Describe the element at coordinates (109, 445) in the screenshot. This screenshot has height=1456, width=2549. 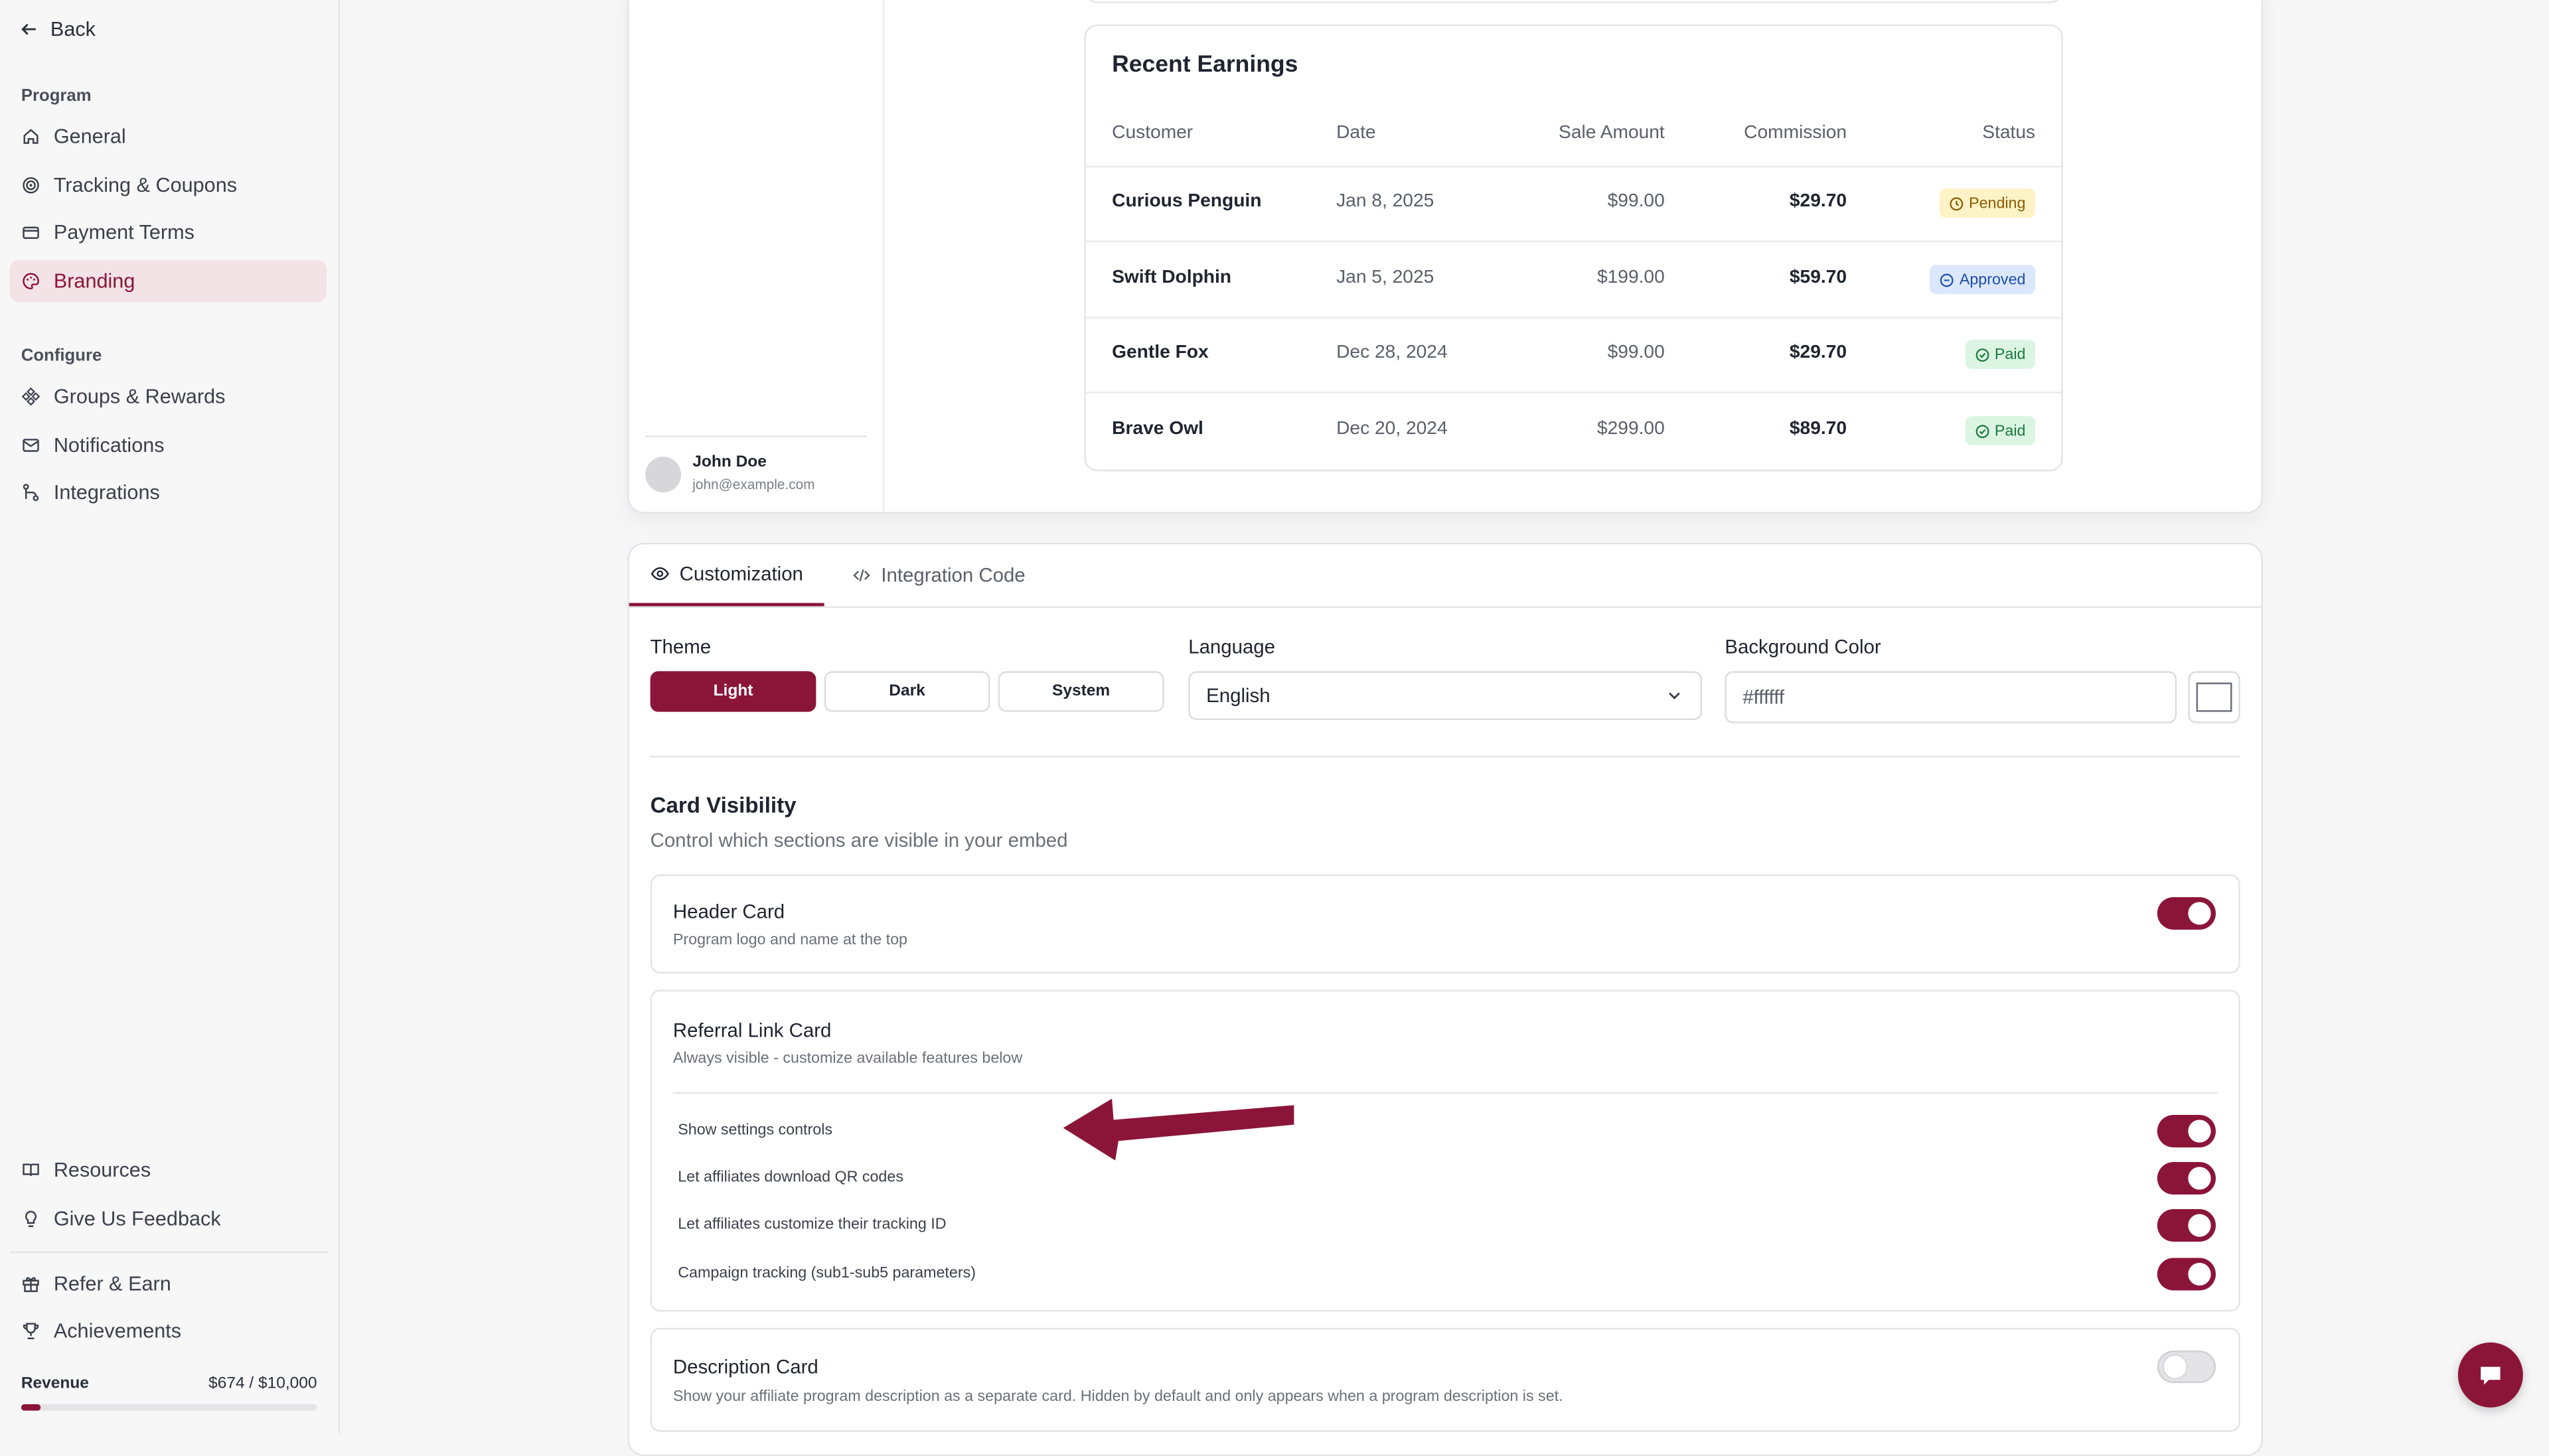
I see `sidebar-item-label: Notifications` at that location.